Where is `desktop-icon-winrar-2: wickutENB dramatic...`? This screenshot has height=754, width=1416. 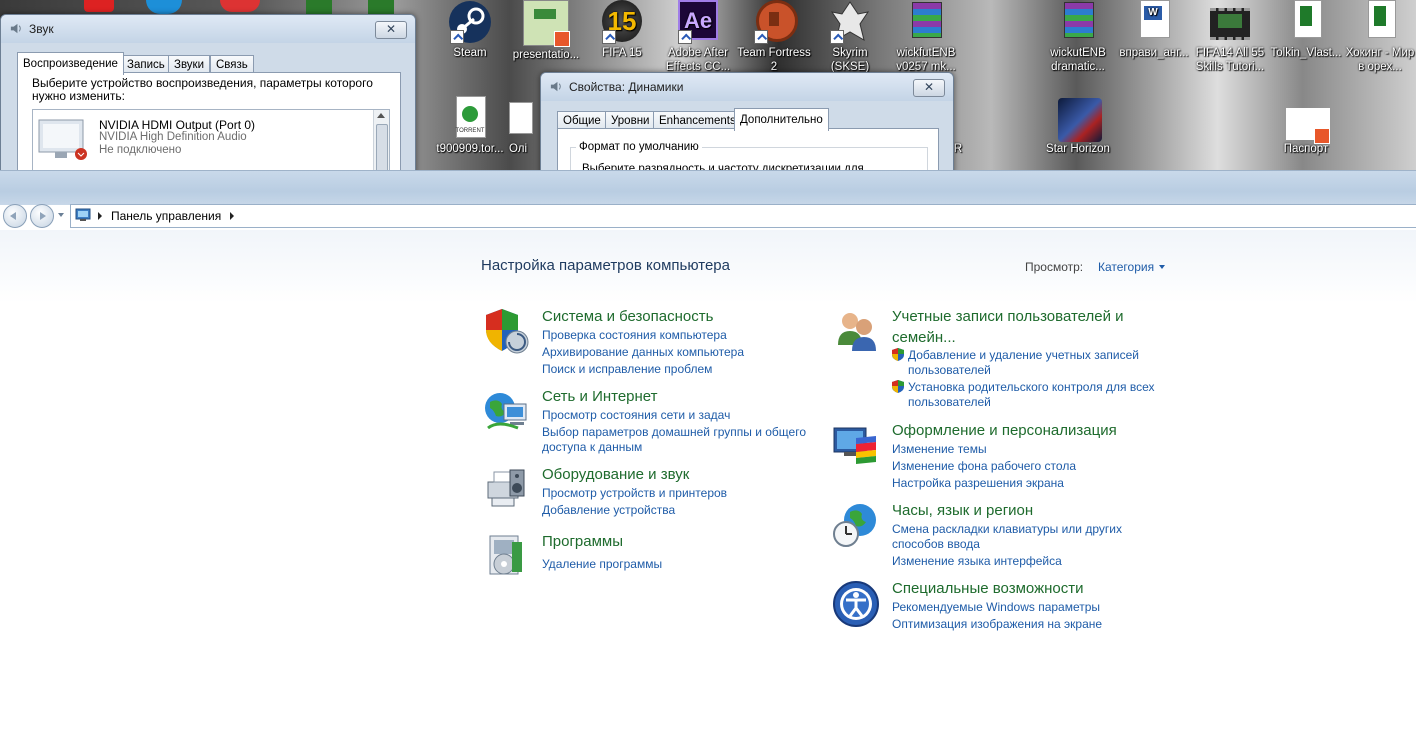 desktop-icon-winrar-2: wickutENB dramatic... is located at coordinates (1078, 37).